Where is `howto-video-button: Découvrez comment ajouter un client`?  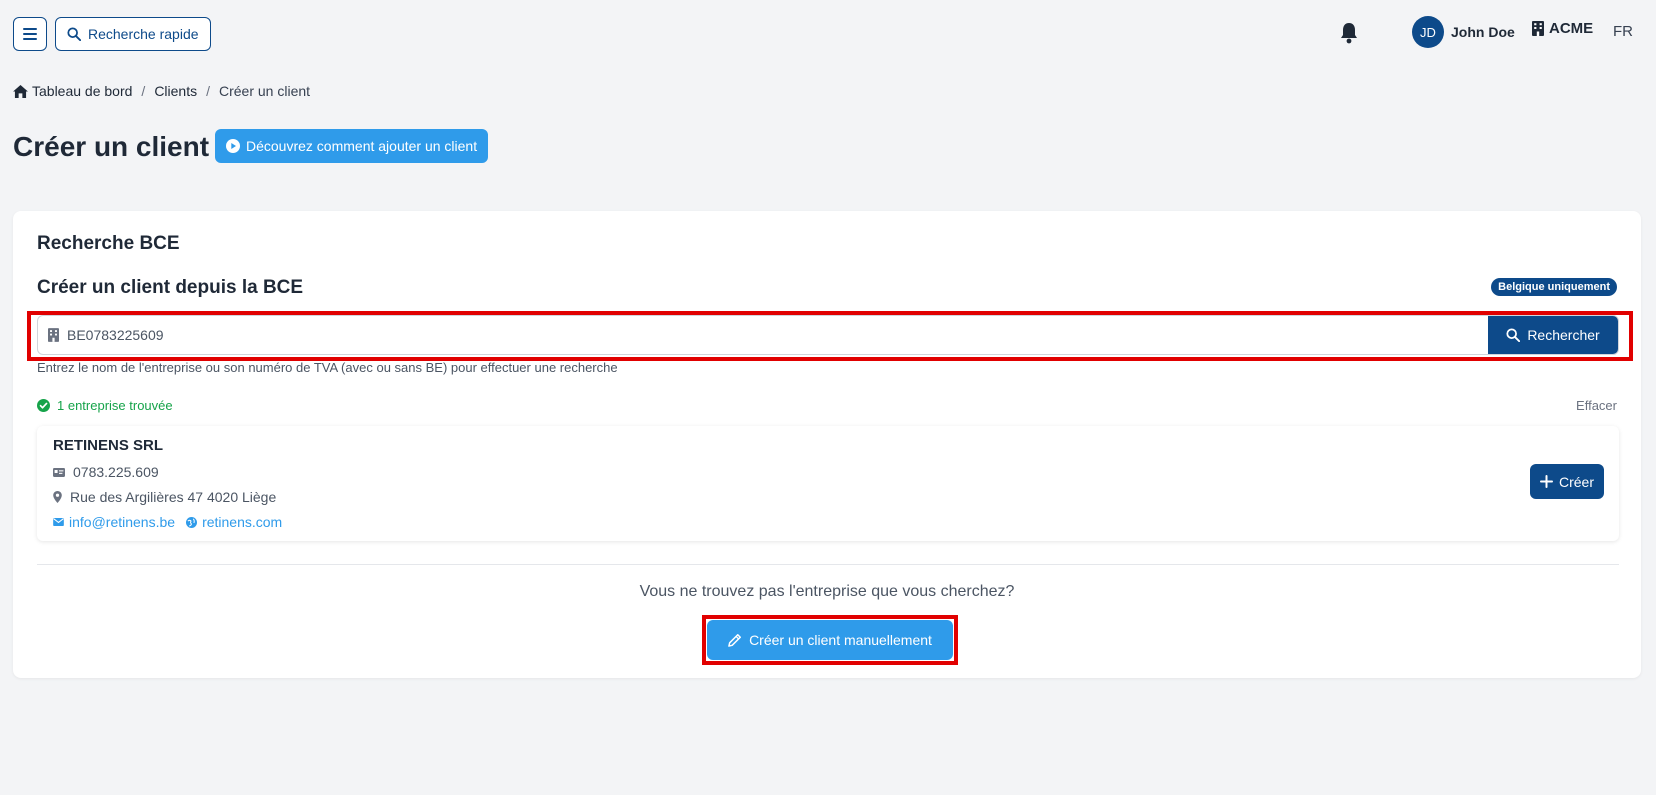
howto-video-button: Découvrez comment ajouter un client is located at coordinates (352, 146).